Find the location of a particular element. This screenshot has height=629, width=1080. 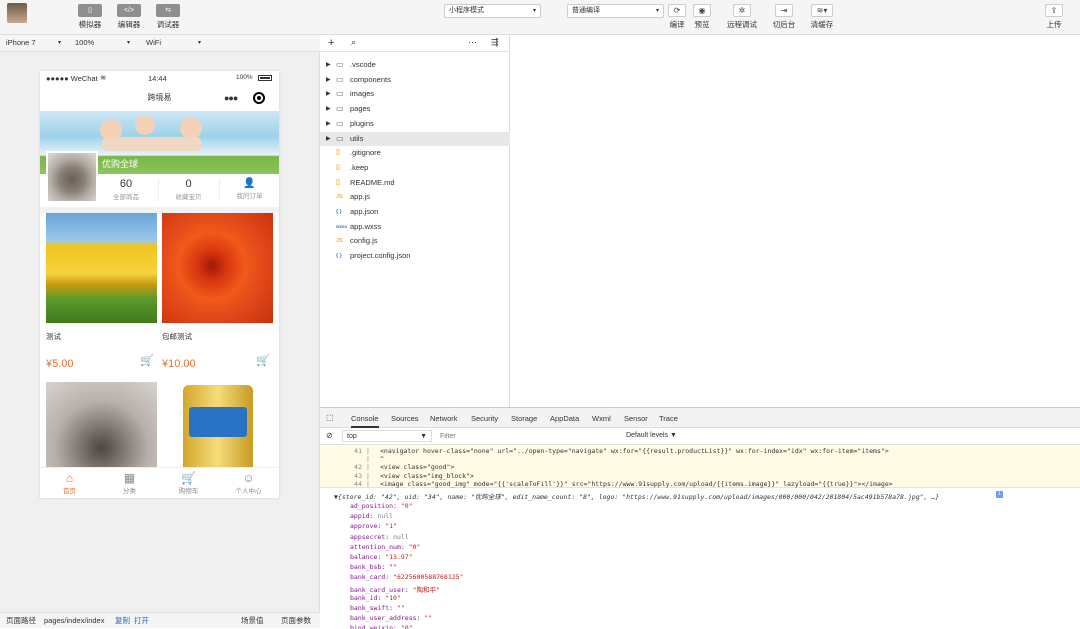

preview-button: ◉ 预览 is located at coordinates (702, 17).